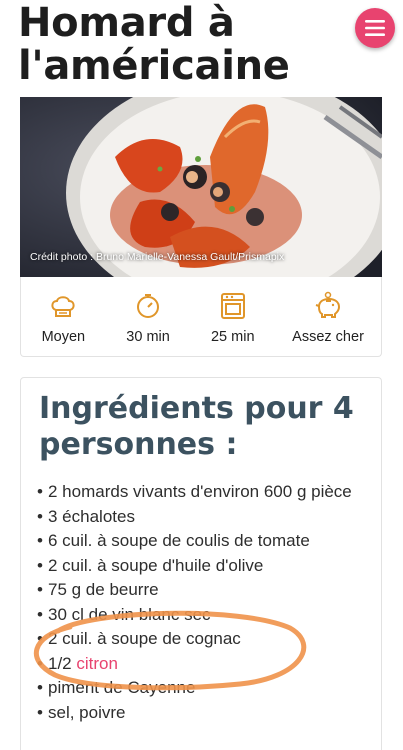 The image size is (403, 750). Describe the element at coordinates (148, 337) in the screenshot. I see `prep-time-label: 30 min` at that location.